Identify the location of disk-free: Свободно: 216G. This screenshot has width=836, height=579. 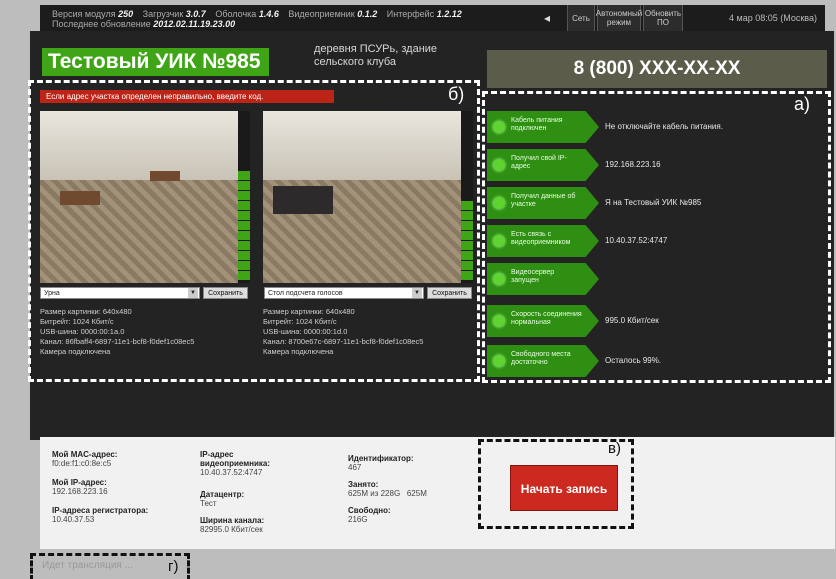
(369, 515).